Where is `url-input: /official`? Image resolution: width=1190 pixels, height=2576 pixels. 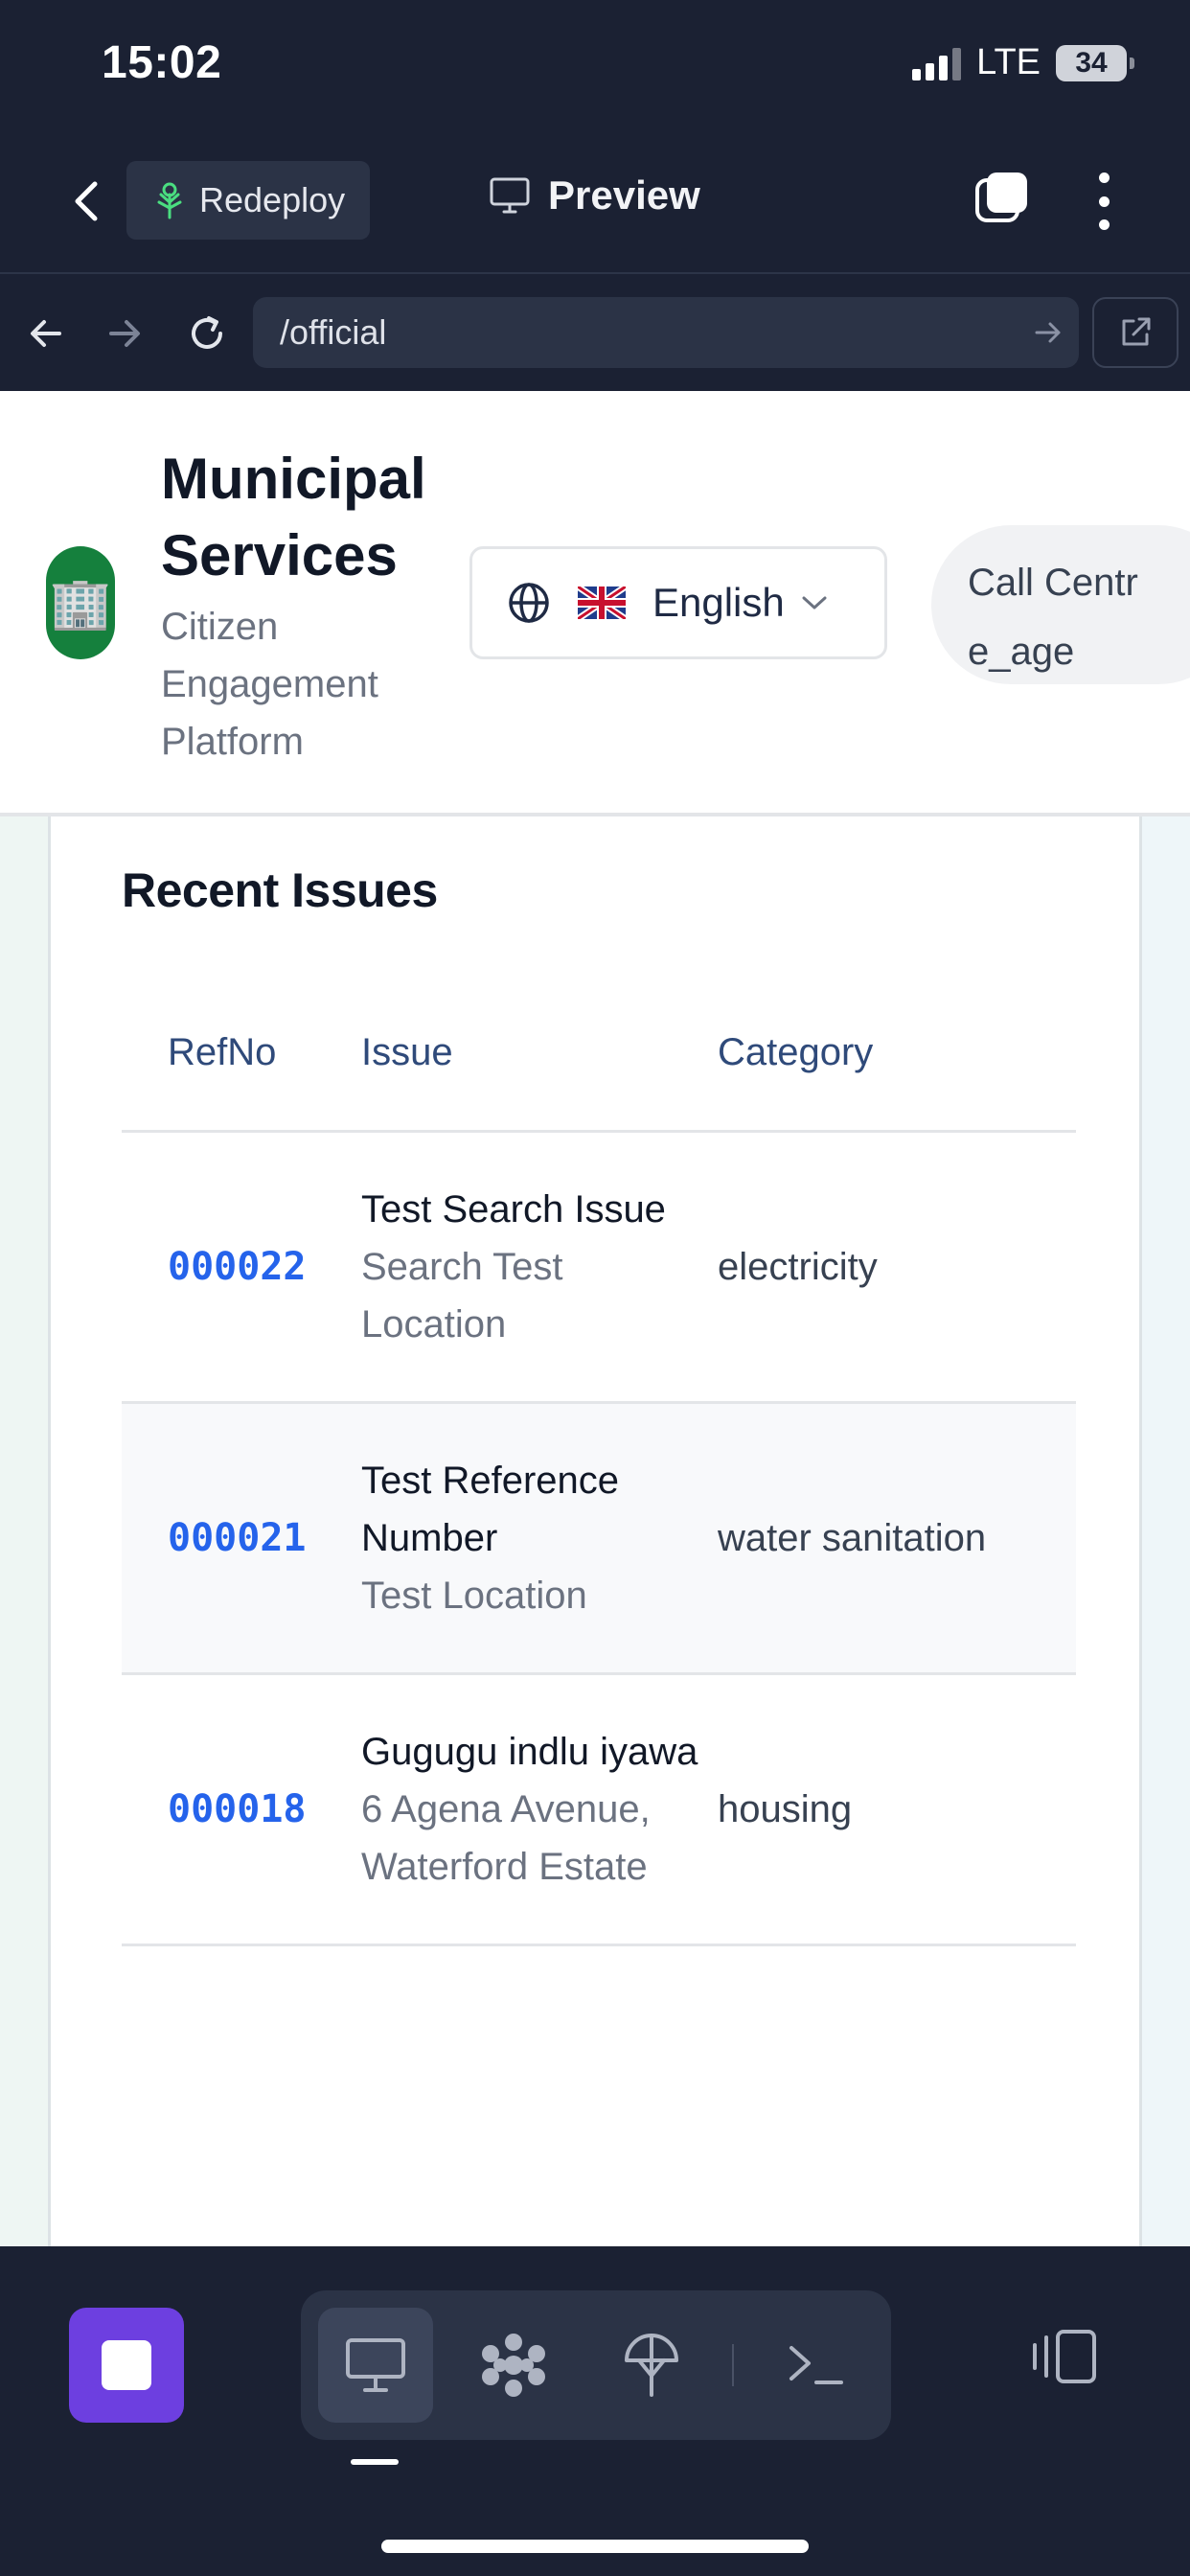
url-input: /official is located at coordinates (666, 332).